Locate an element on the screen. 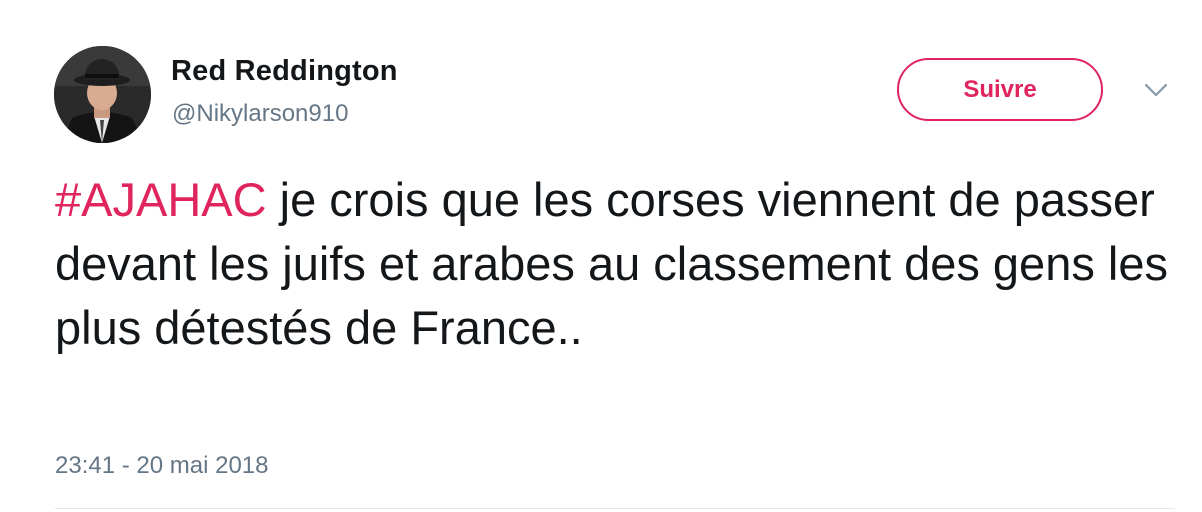 Image resolution: width=1202 pixels, height=512 pixels. hashtag-link: #AJAHAC is located at coordinates (161, 199).